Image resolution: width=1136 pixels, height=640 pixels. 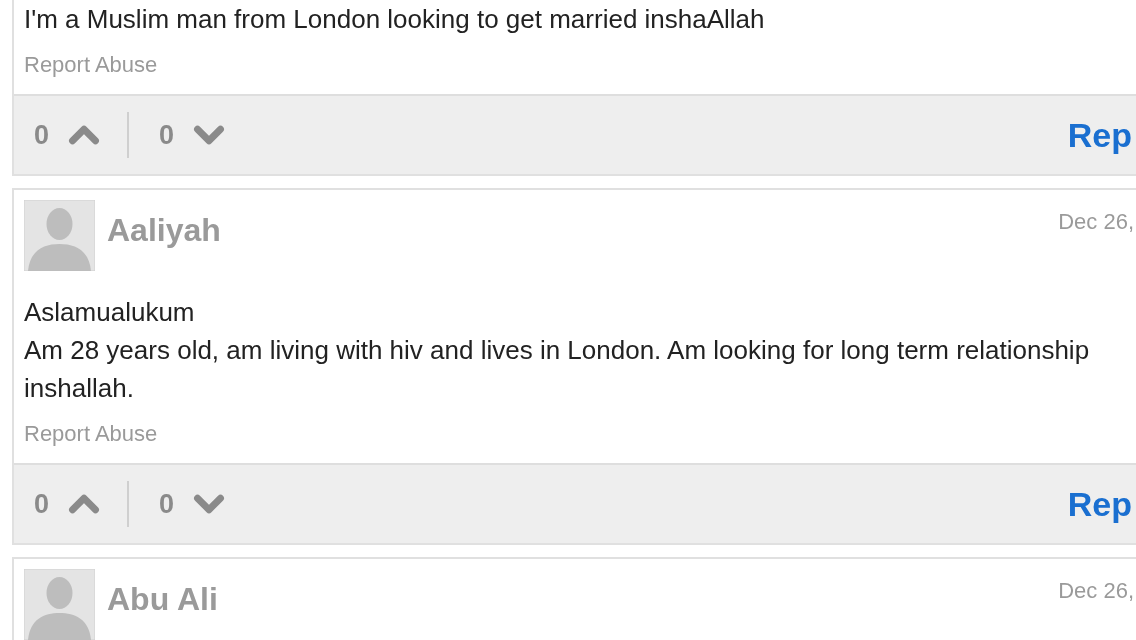 I want to click on author-name: Abu Ali, so click(x=162, y=599).